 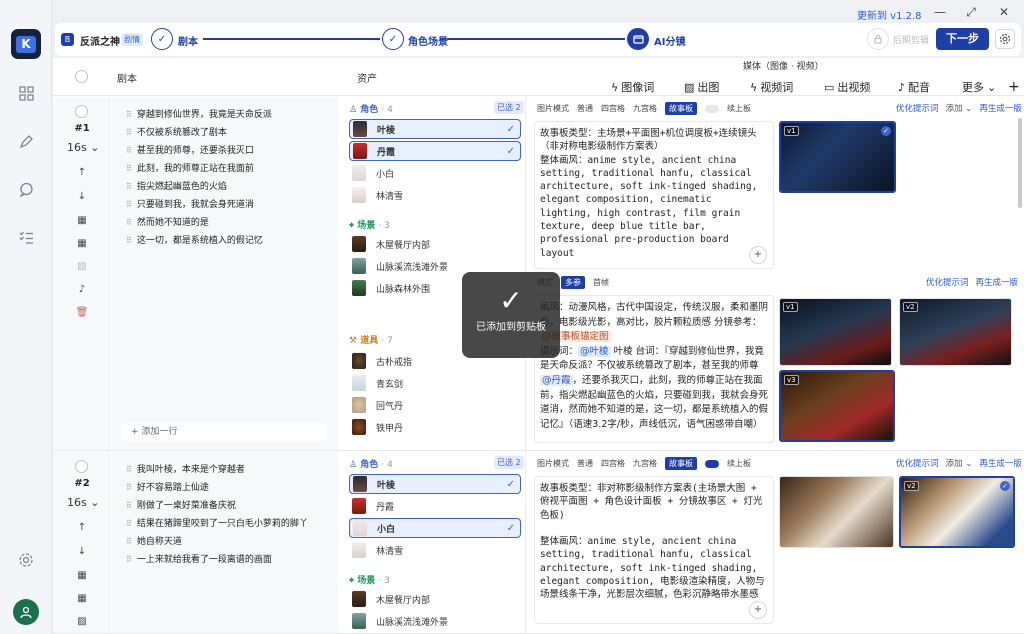 What do you see at coordinates (847, 87) in the screenshot?
I see `generate-video-tool: ▭ 出视频` at bounding box center [847, 87].